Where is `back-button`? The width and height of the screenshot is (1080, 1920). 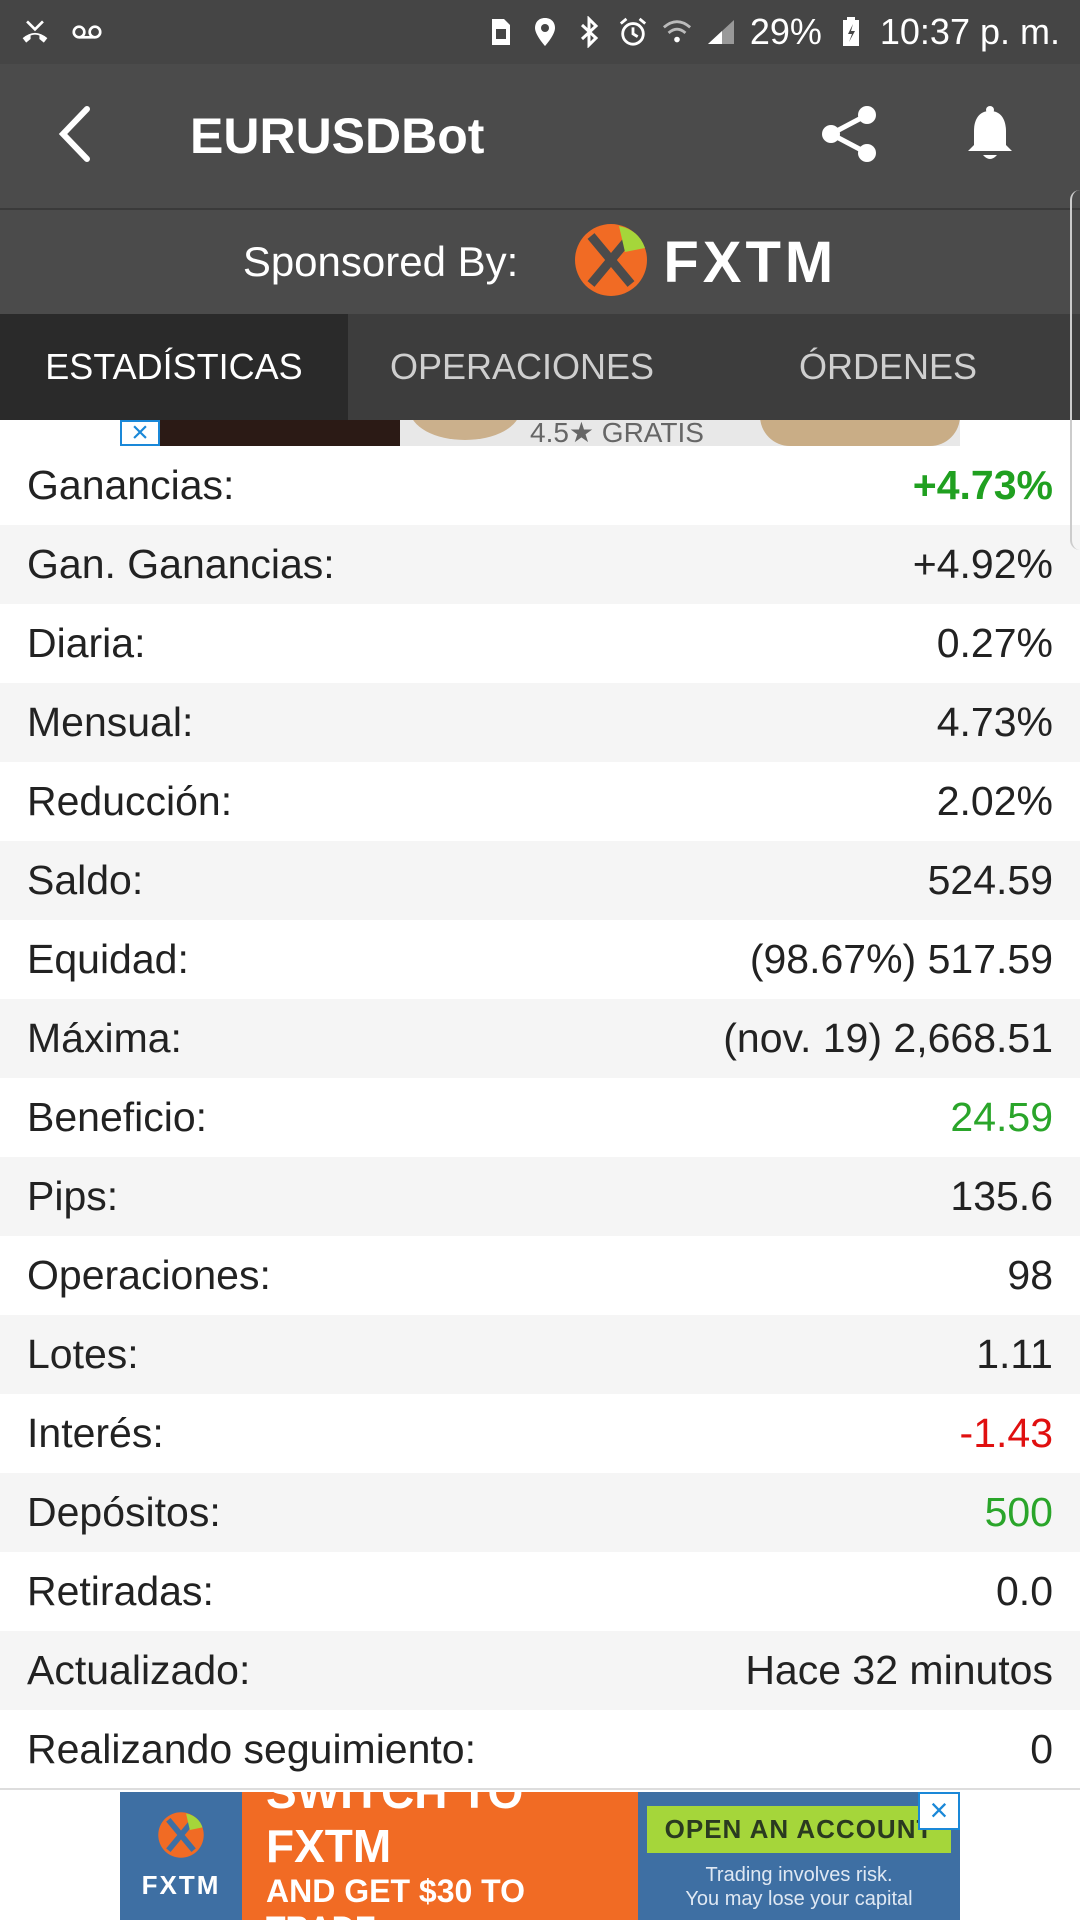
back-button is located at coordinates (75, 136).